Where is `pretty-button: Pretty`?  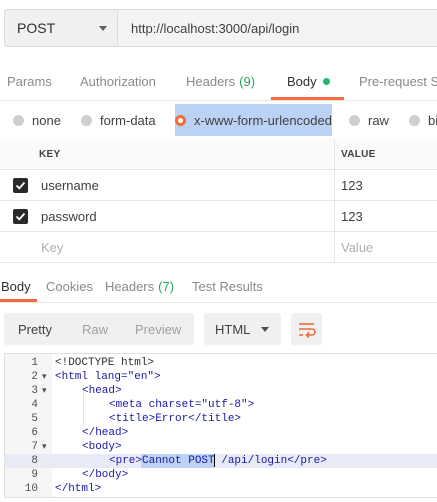 pretty-button: Pretty is located at coordinates (35, 329).